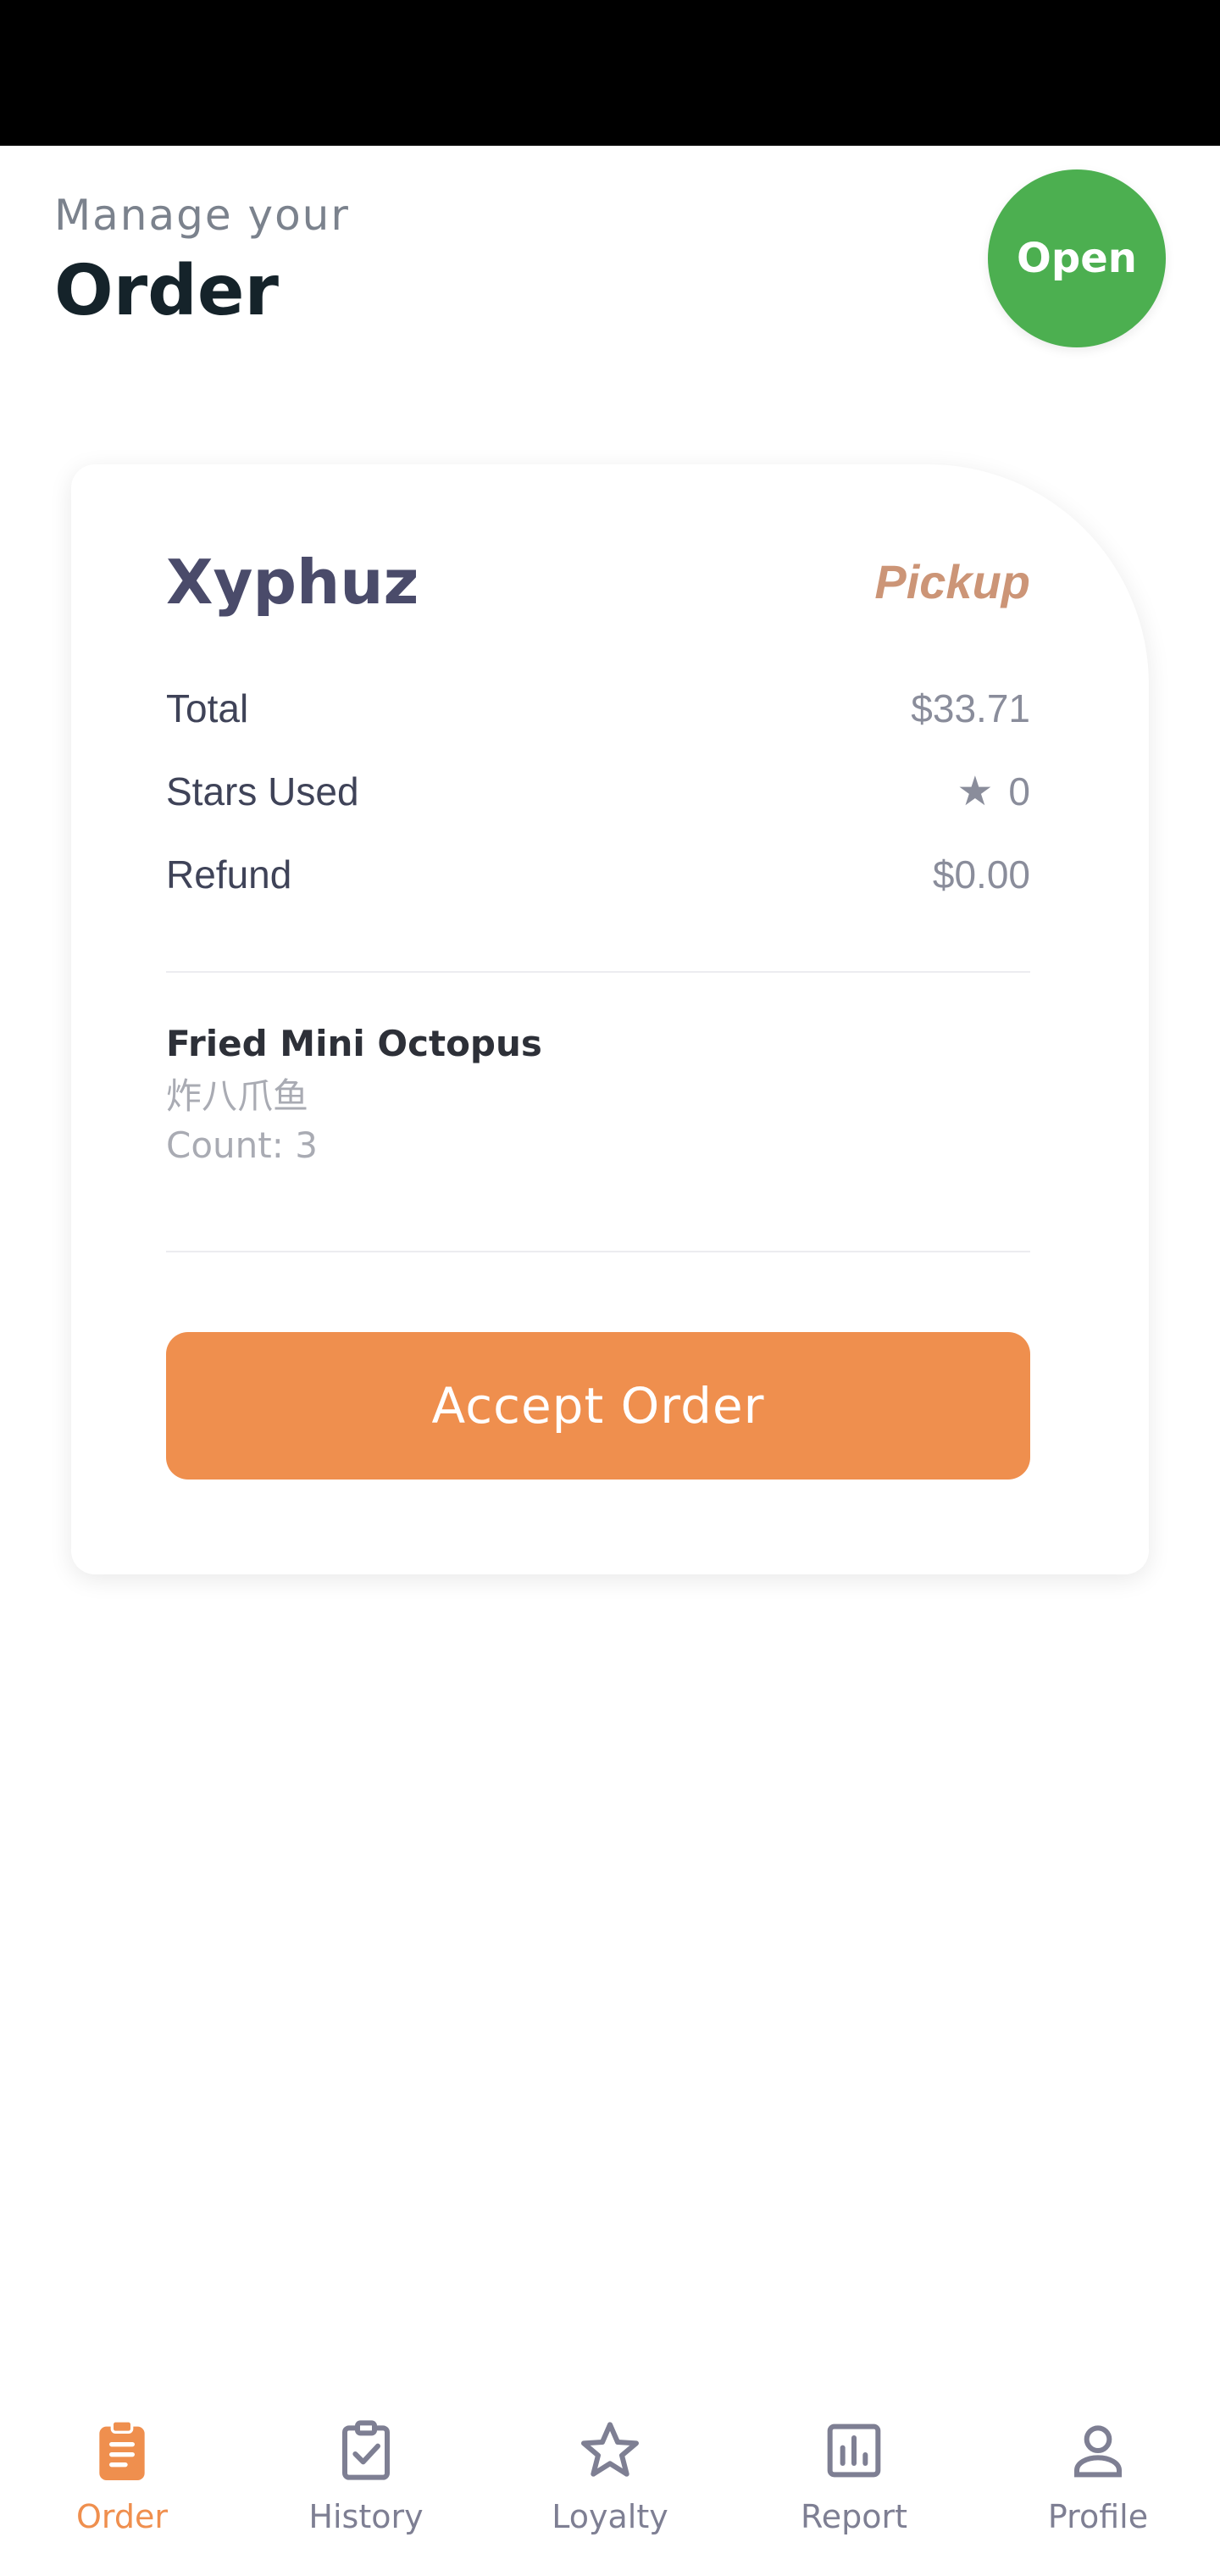 The image size is (1220, 2576). What do you see at coordinates (598, 791) in the screenshot?
I see `summary-row-stars: Stars Used ★ 0` at bounding box center [598, 791].